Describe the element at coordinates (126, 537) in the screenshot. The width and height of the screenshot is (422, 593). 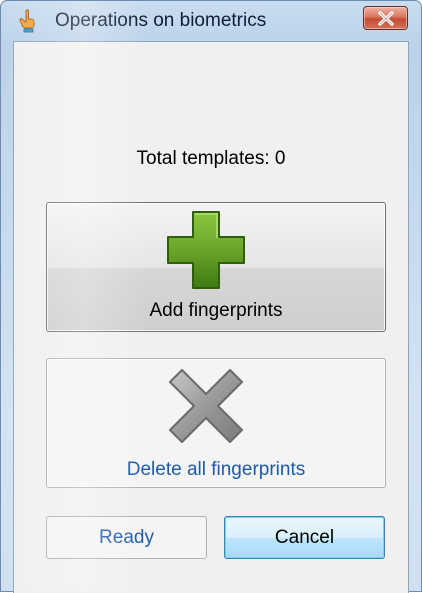
I see `ready-button: Ready` at that location.